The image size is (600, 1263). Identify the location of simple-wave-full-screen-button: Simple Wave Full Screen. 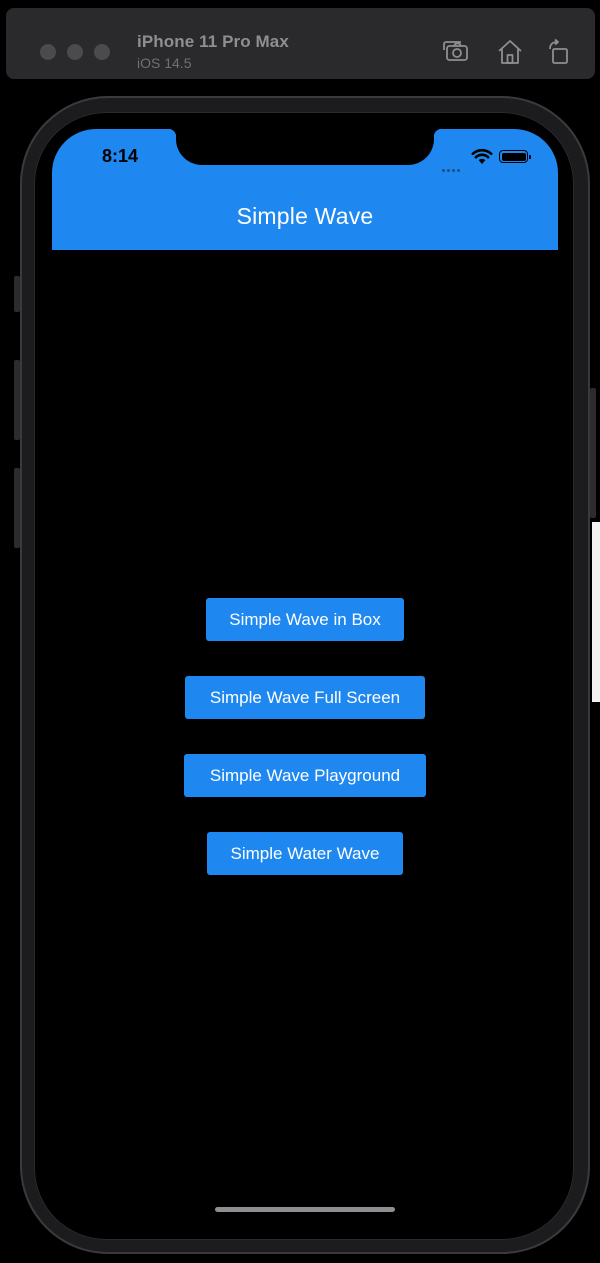
(305, 697).